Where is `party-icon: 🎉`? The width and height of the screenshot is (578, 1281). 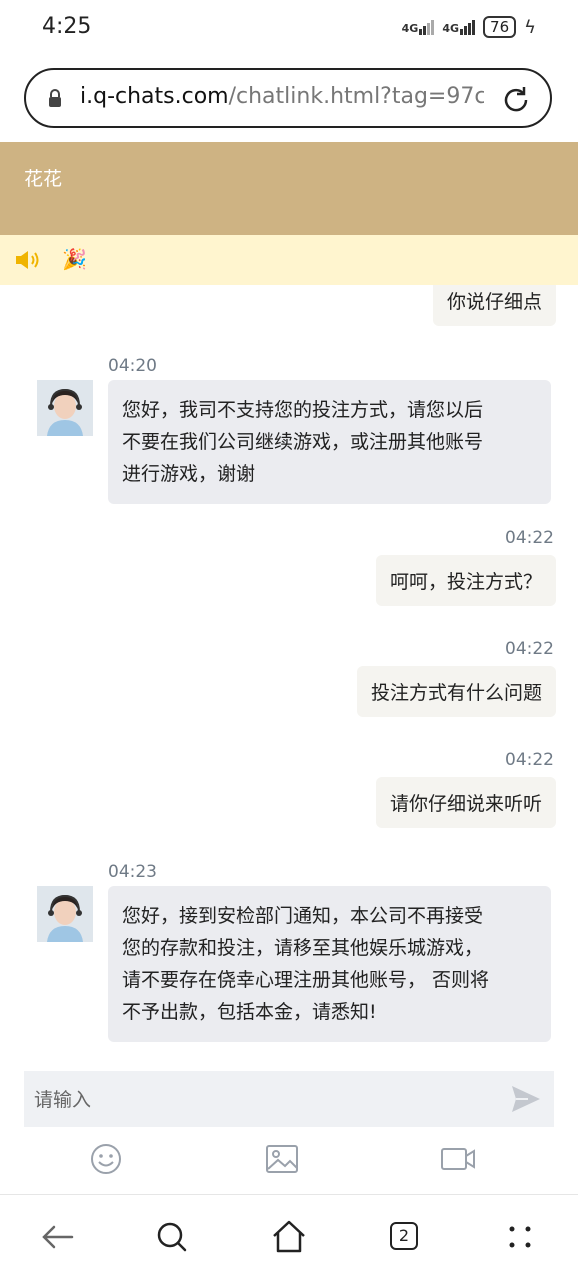
party-icon: 🎉 is located at coordinates (74, 259).